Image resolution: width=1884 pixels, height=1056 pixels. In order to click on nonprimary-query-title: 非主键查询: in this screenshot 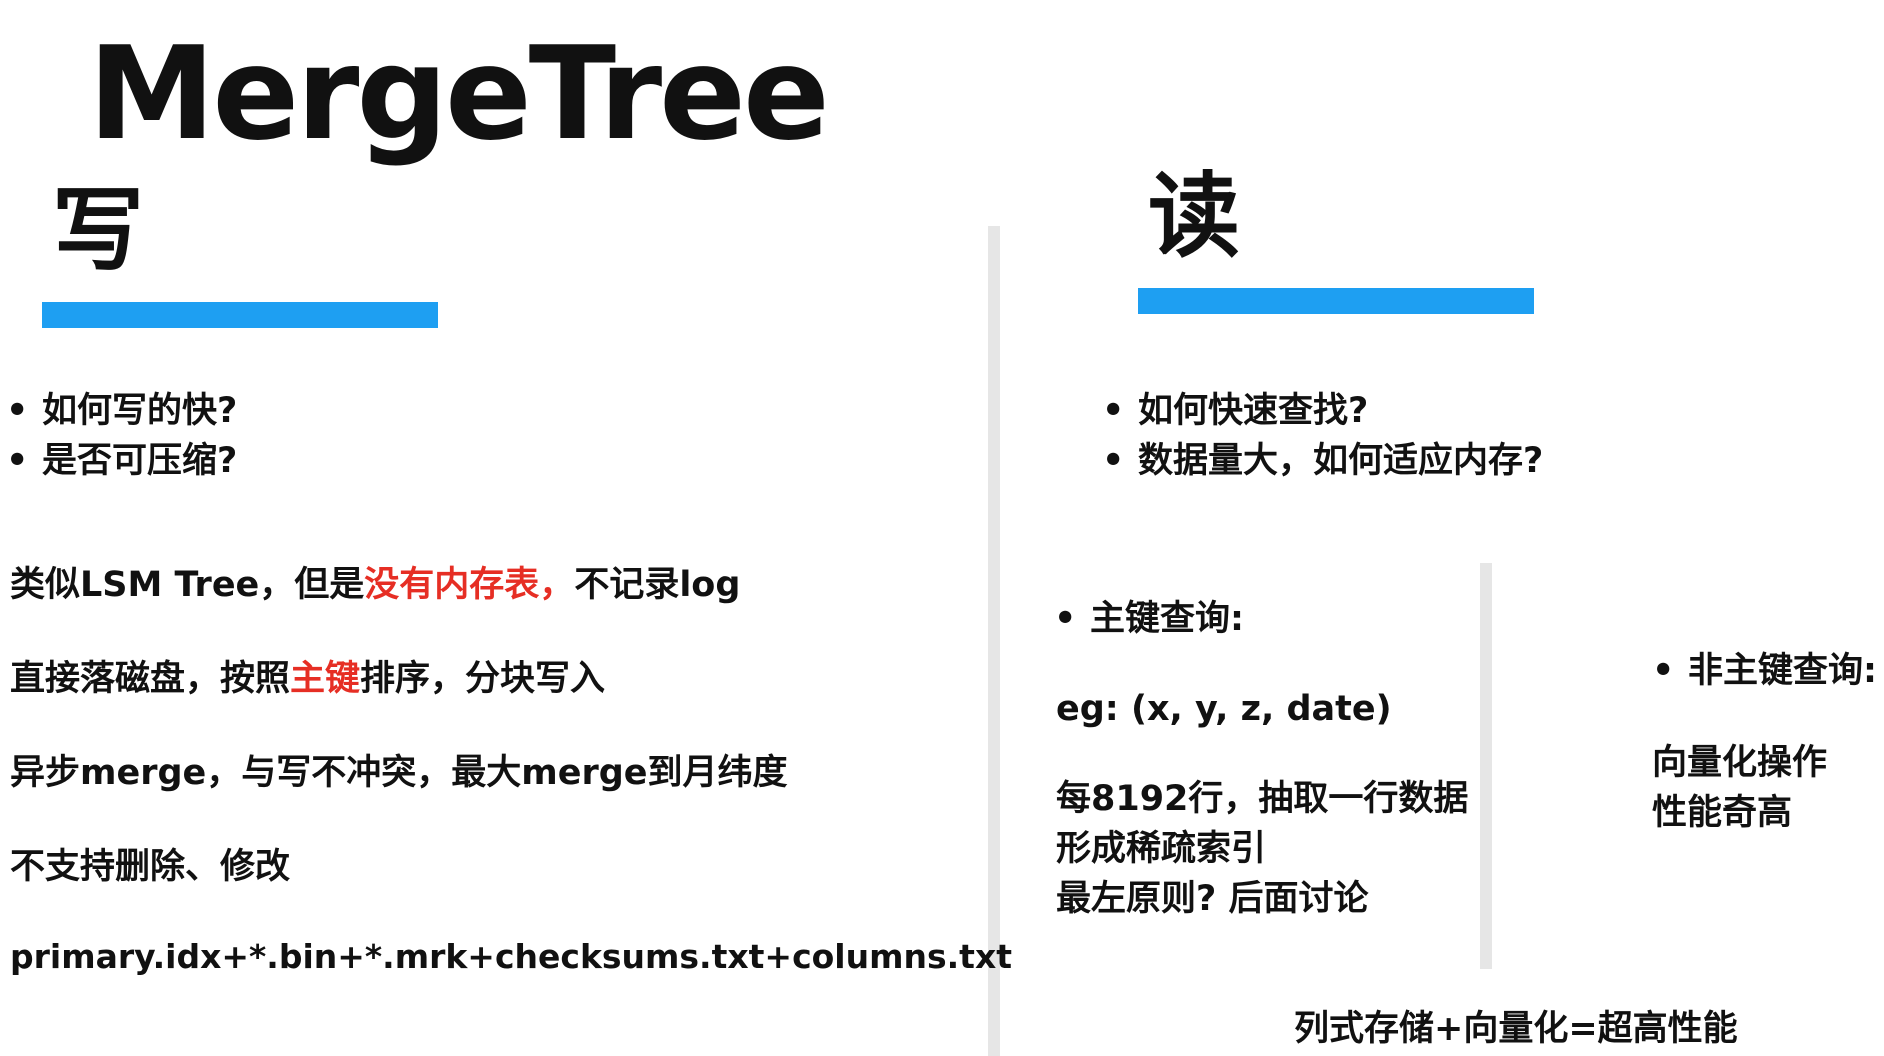, I will do `click(1764, 671)`.